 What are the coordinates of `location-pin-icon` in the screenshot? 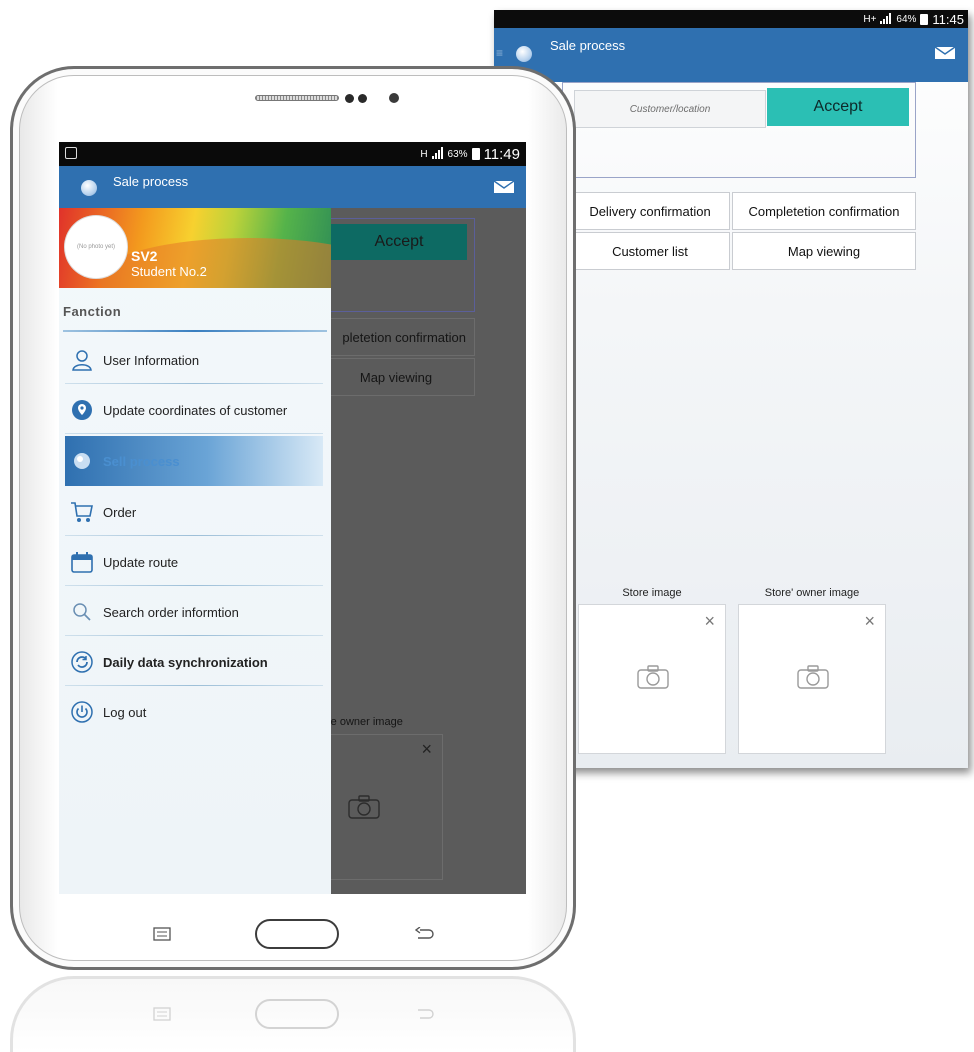 It's located at (82, 410).